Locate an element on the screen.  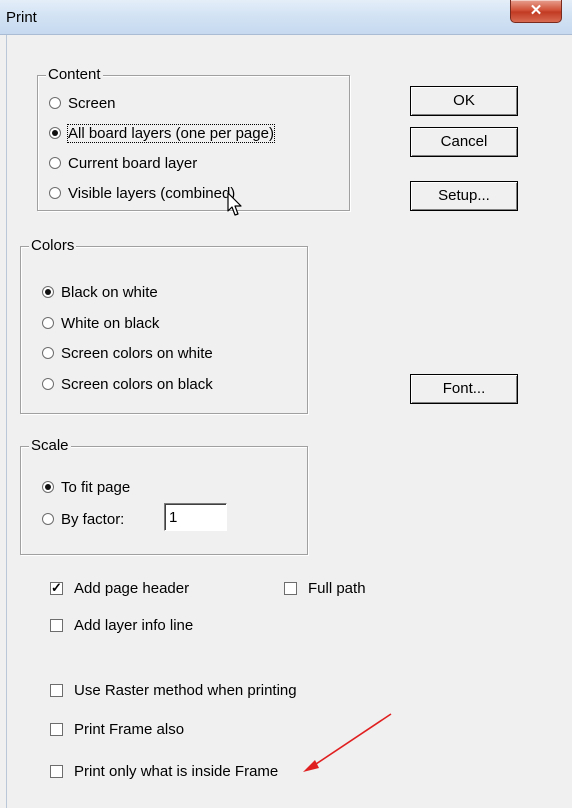
colors-option-screen-on-white: Screen colors on white is located at coordinates (127, 353).